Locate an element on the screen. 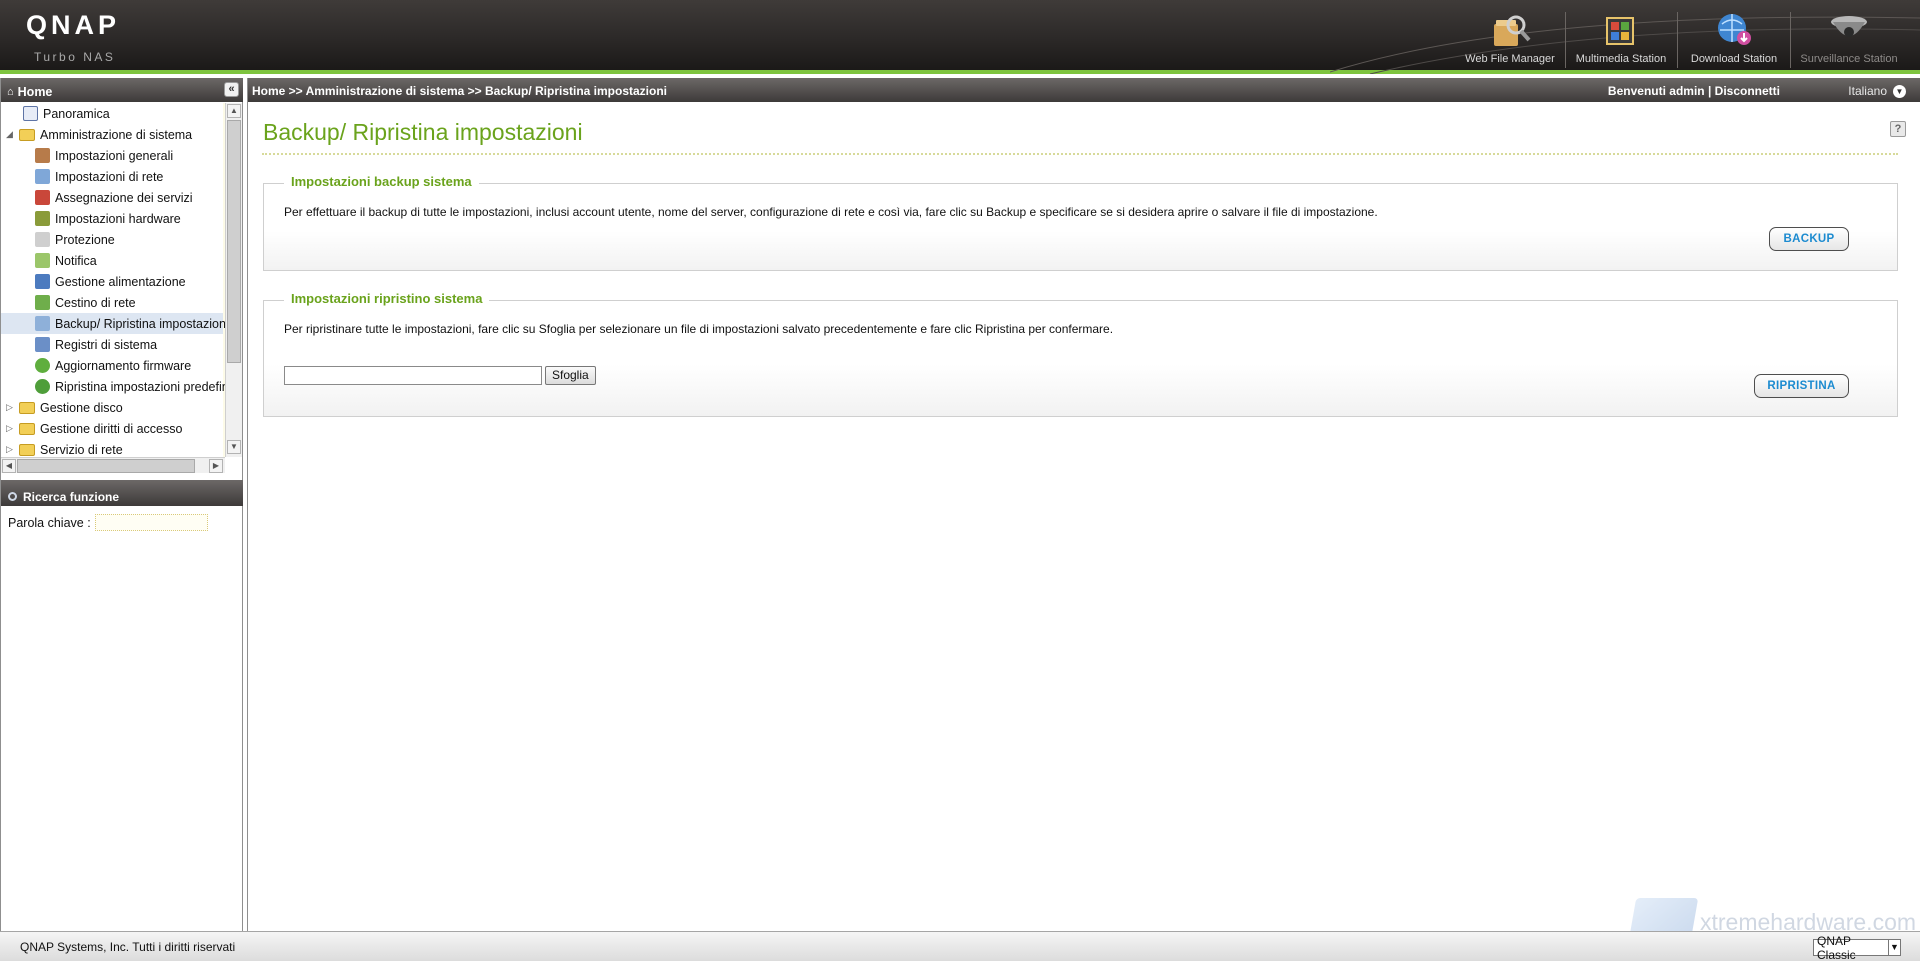  search-row: Parola chiave : is located at coordinates (108, 522).